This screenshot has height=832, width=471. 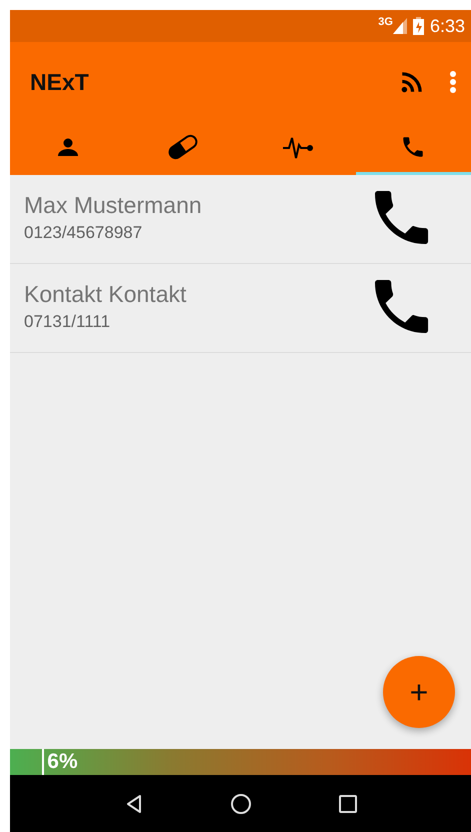 I want to click on contact-row: Max Mustermann 0123/45678987, so click(x=240, y=219).